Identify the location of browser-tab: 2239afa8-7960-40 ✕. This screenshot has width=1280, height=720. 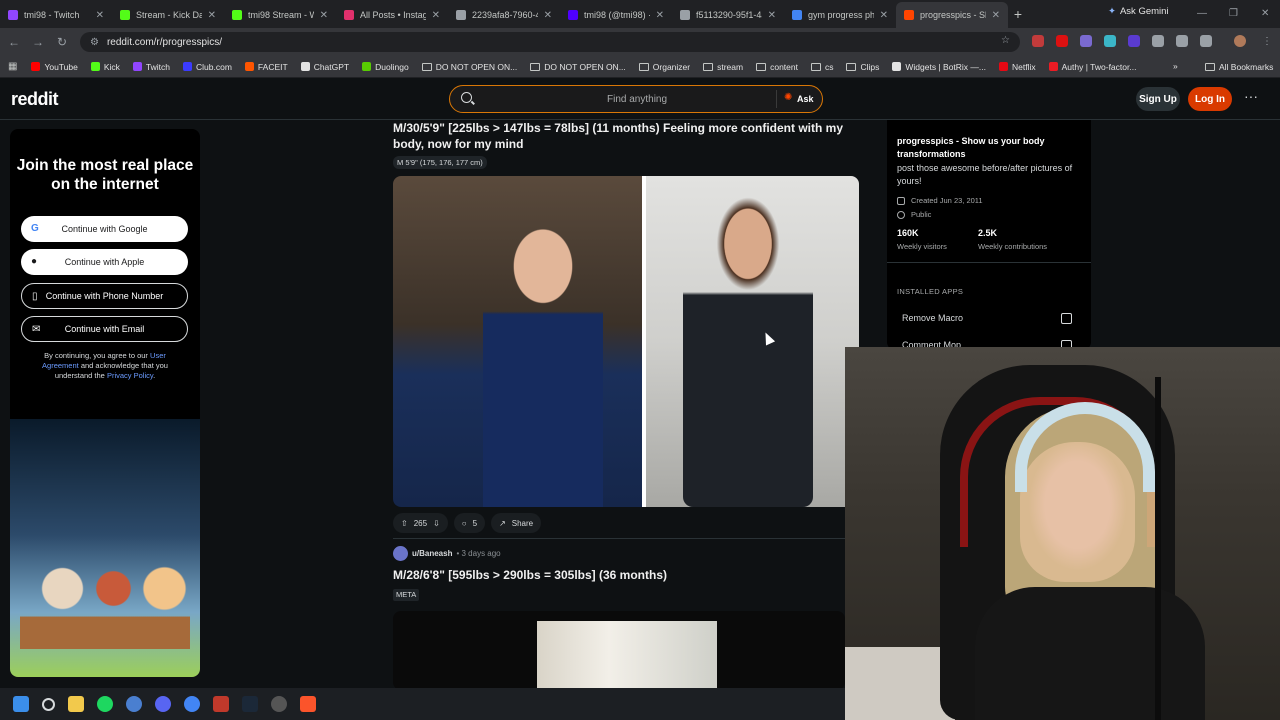
(504, 15).